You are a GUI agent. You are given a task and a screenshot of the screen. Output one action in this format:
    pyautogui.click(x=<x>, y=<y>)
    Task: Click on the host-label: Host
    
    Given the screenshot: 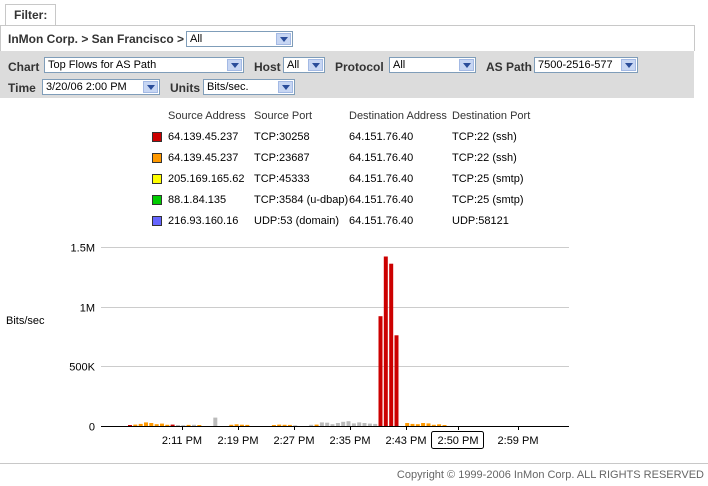 What is the action you would take?
    pyautogui.click(x=267, y=67)
    